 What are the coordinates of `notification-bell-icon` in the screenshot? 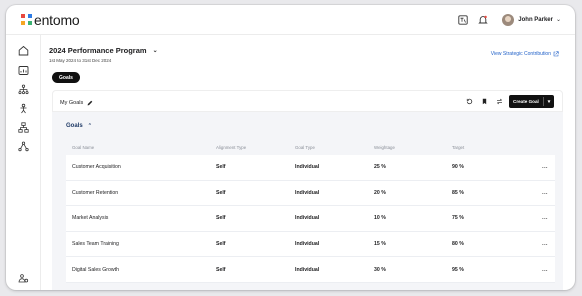 It's located at (483, 20).